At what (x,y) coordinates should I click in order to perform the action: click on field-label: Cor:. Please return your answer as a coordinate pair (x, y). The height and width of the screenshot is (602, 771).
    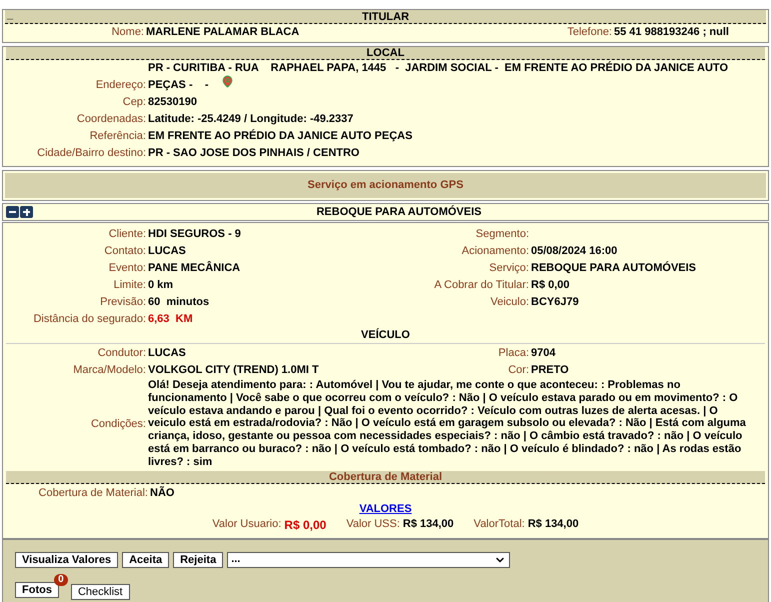
    Looking at the image, I should click on (518, 370).